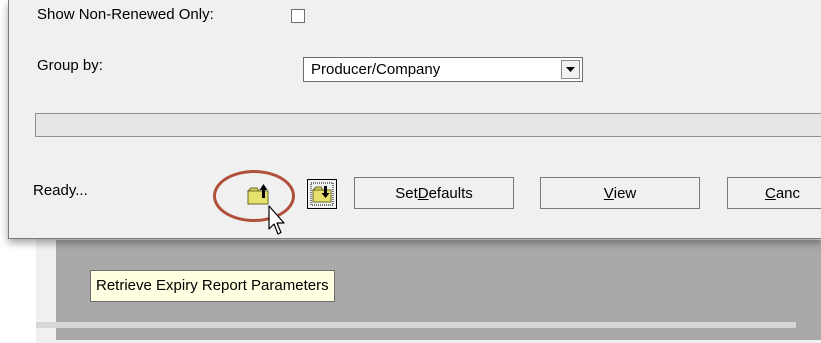 This screenshot has height=343, width=821. I want to click on set-defaults-button: Set Defaults, so click(434, 193).